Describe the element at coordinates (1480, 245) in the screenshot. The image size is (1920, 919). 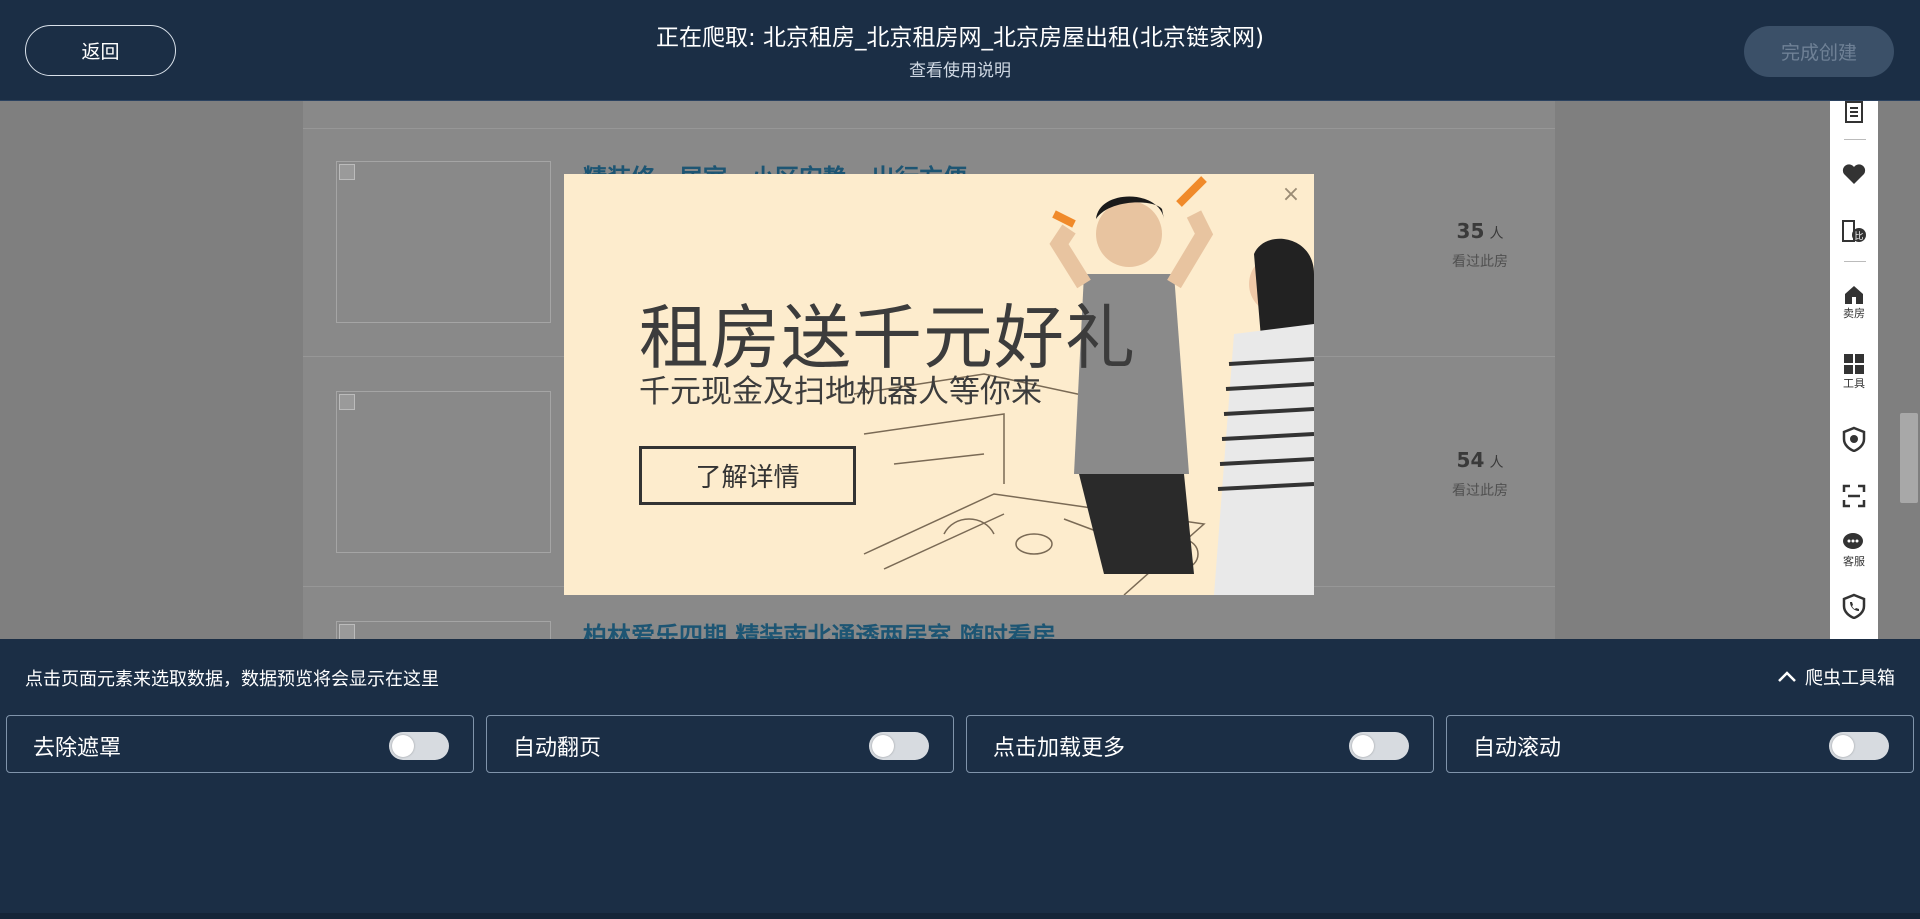
I see `view-count: 35 人 看过此房` at that location.